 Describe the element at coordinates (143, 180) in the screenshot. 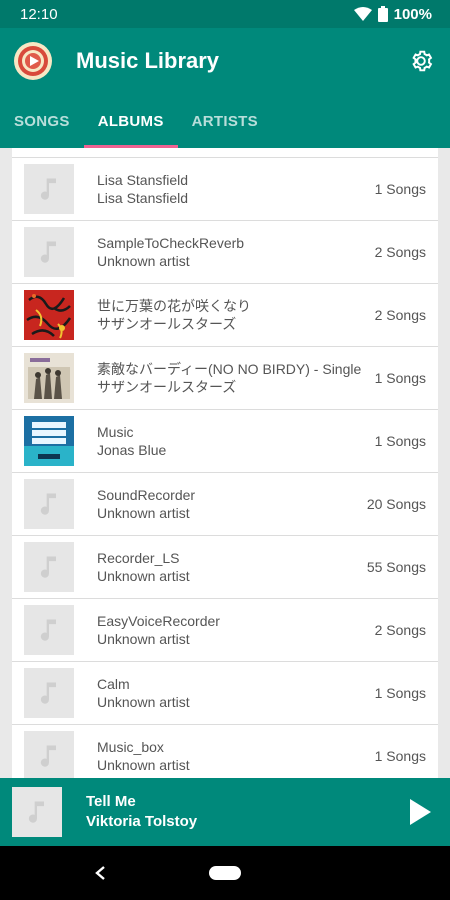

I see `album-title: Lisa Stansfield` at that location.